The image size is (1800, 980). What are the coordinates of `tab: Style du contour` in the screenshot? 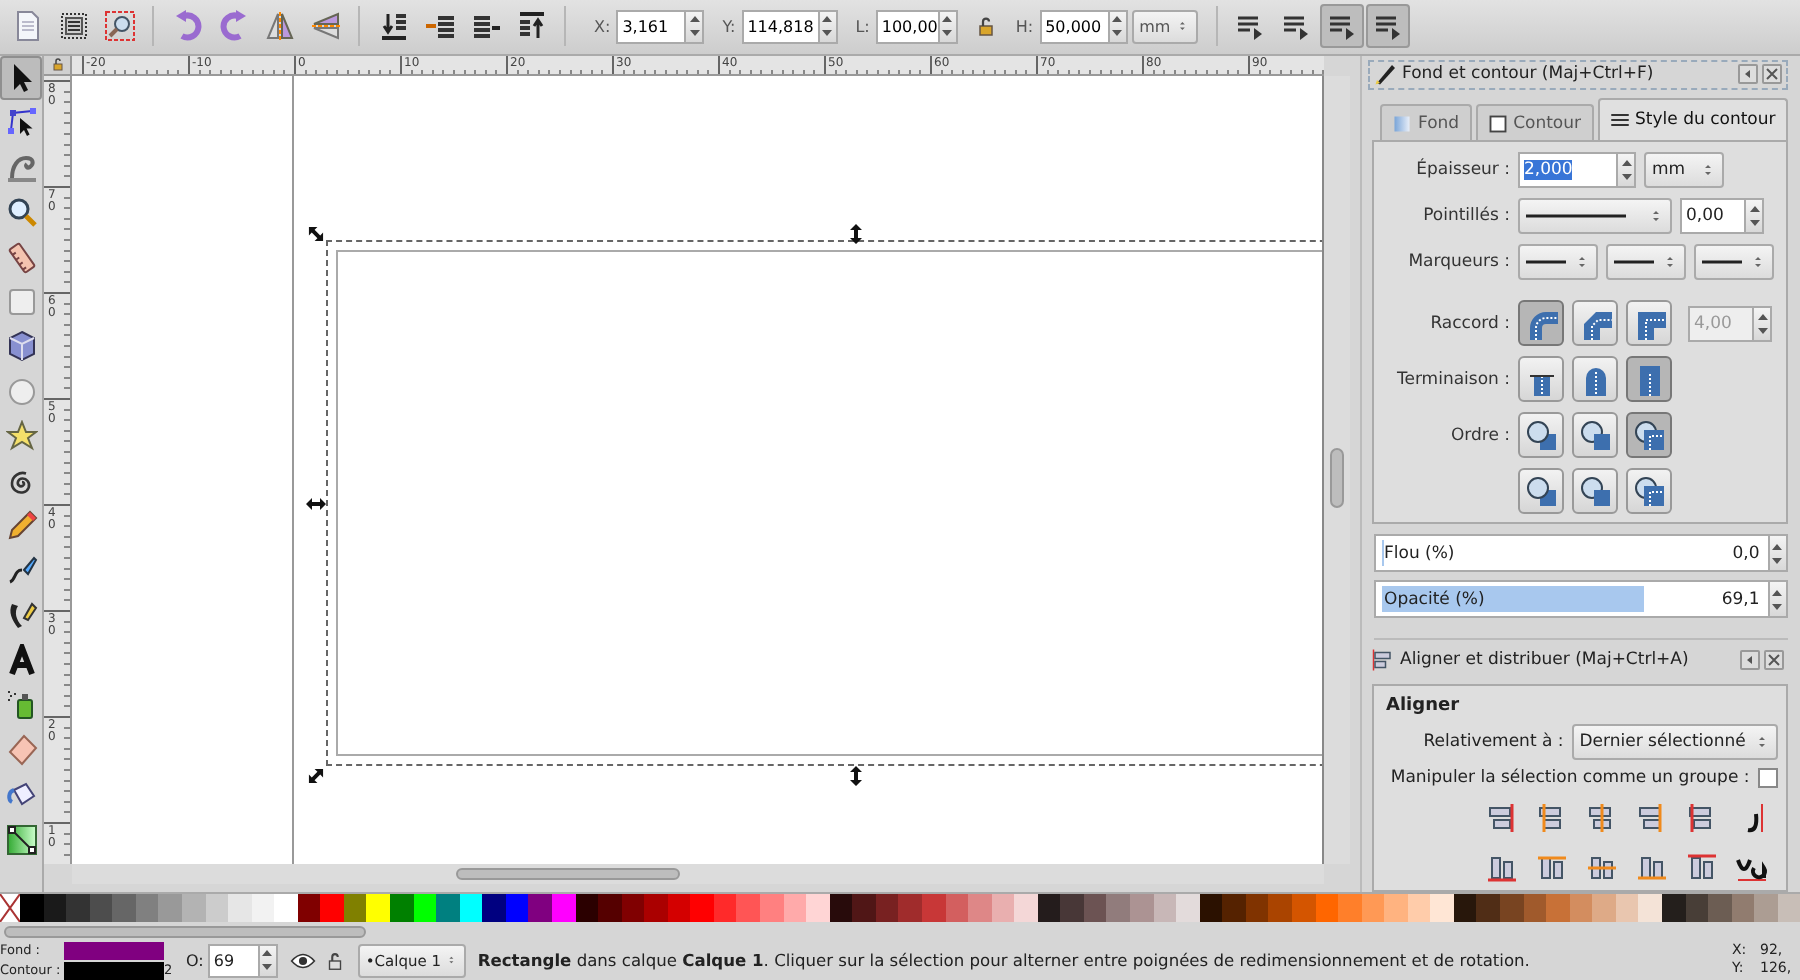 It's located at (1692, 119).